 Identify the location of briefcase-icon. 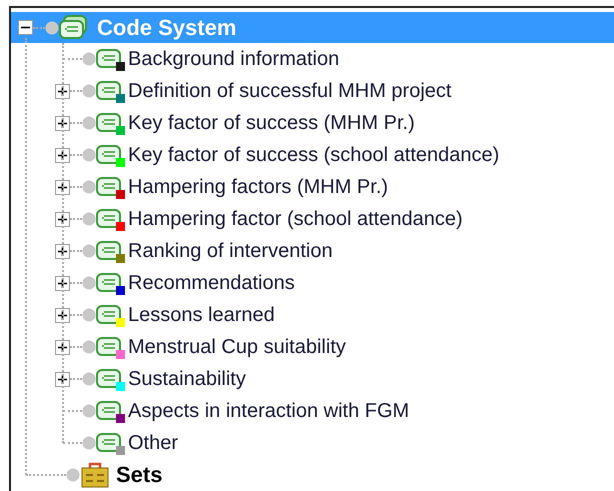
(95, 475).